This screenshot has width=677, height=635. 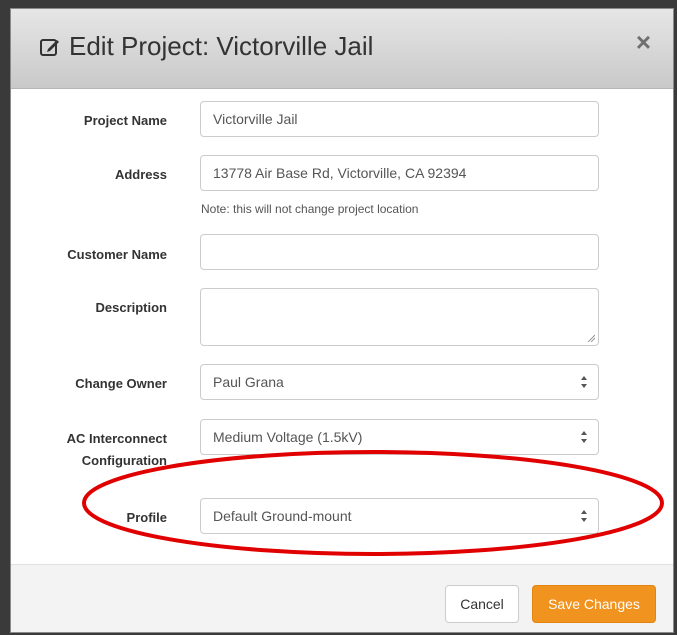 What do you see at coordinates (125, 120) in the screenshot?
I see `project-name-label: Project Name` at bounding box center [125, 120].